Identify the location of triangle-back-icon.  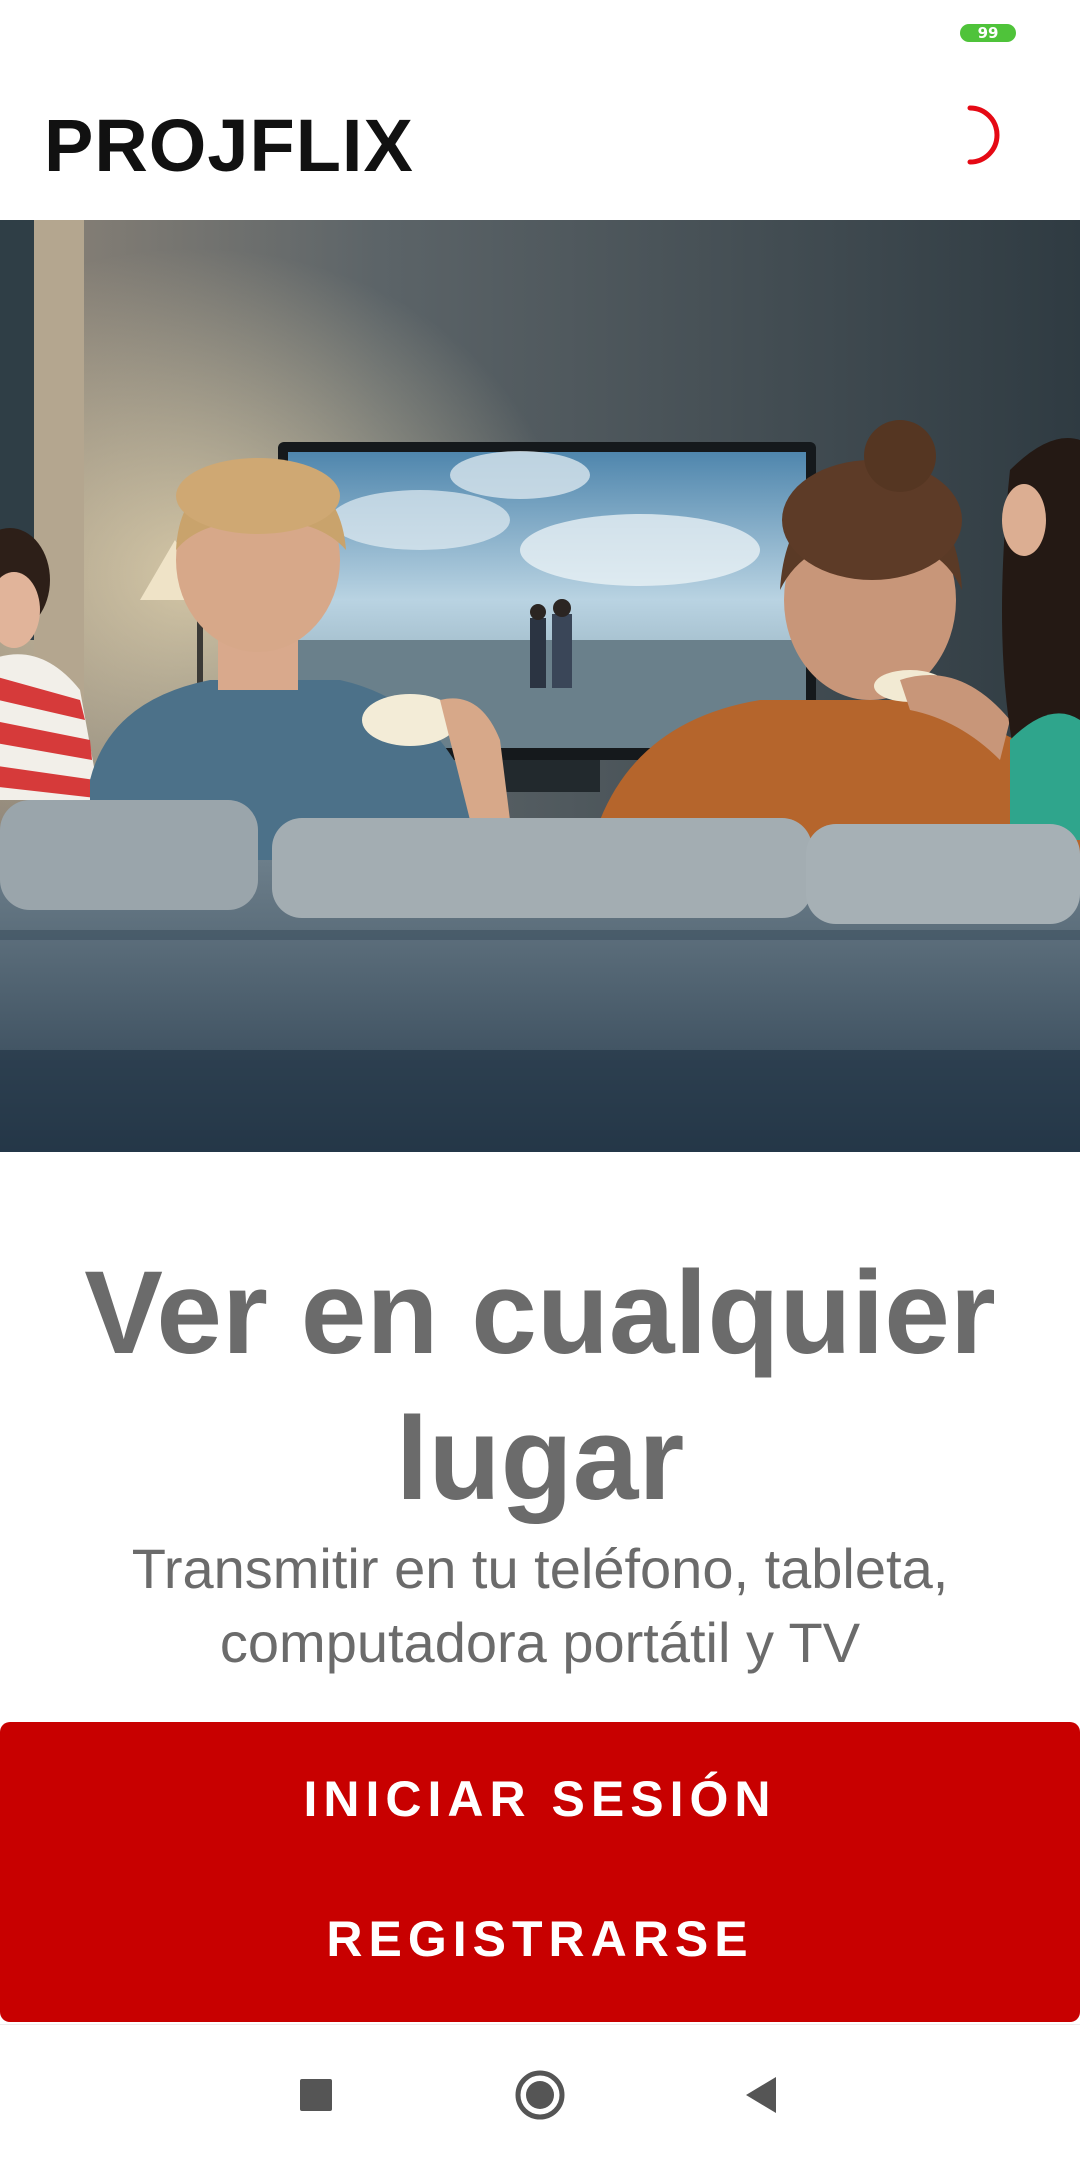
(761, 2095).